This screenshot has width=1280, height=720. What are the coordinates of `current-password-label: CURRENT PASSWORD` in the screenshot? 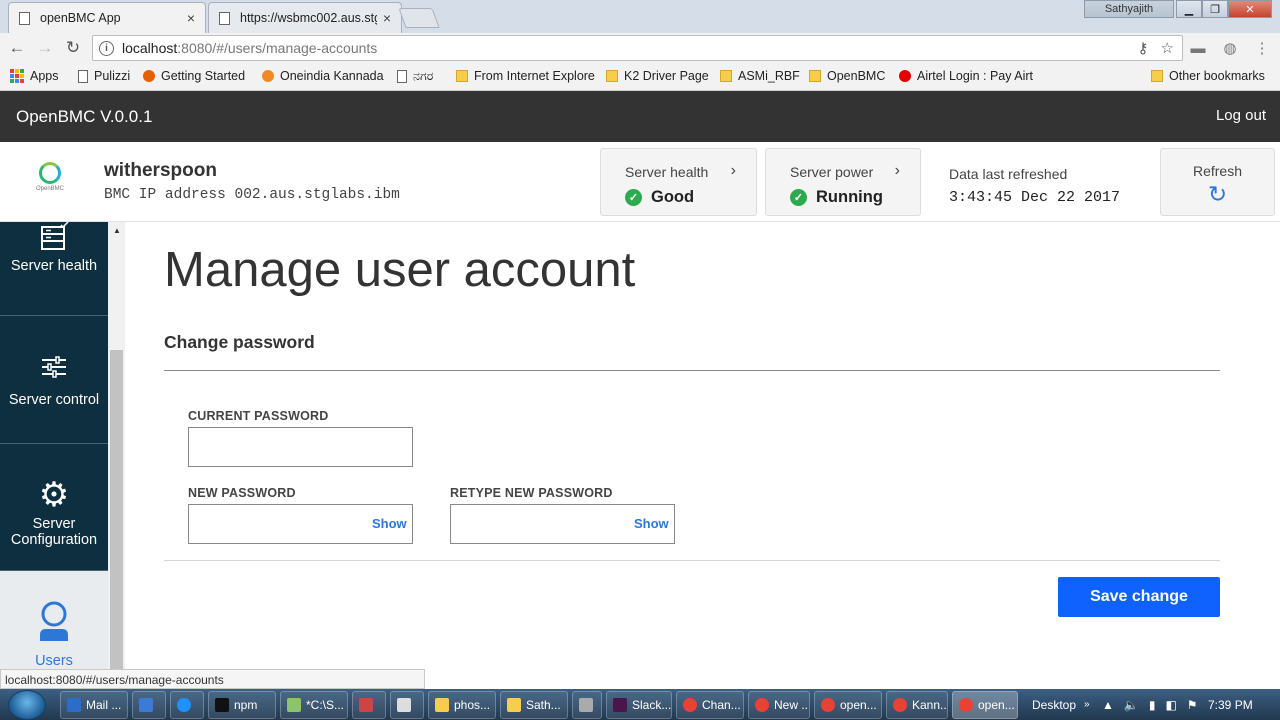 It's located at (258, 416).